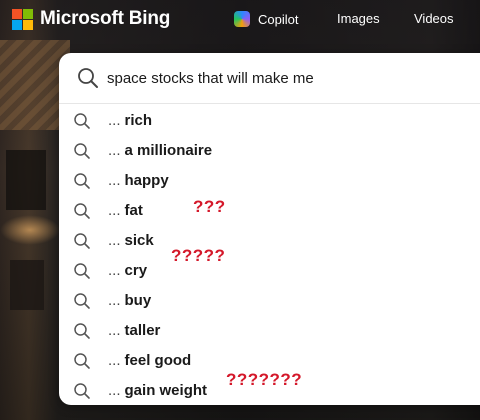  What do you see at coordinates (198, 255) in the screenshot?
I see `annotation-question-marks: ?????` at bounding box center [198, 255].